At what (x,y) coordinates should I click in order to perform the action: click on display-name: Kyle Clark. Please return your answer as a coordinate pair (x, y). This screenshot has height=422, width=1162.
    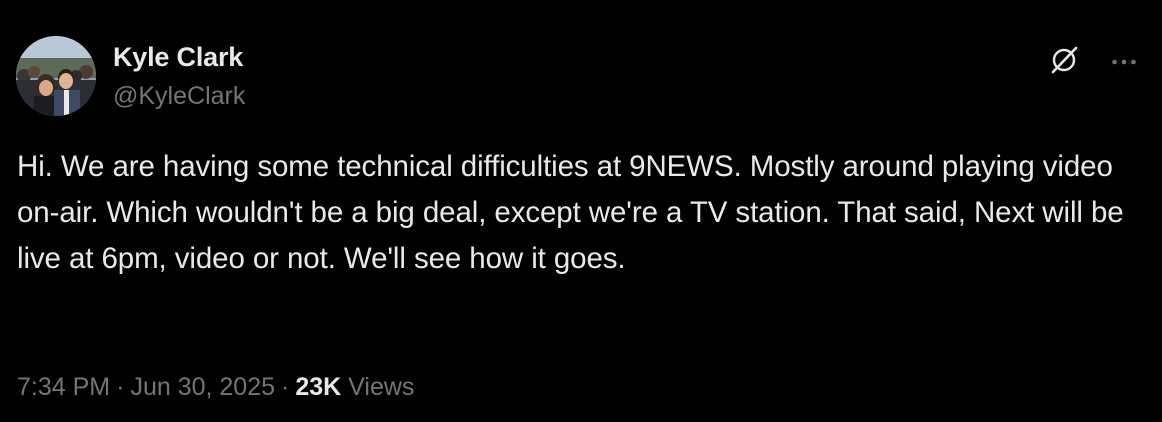
    Looking at the image, I should click on (179, 57).